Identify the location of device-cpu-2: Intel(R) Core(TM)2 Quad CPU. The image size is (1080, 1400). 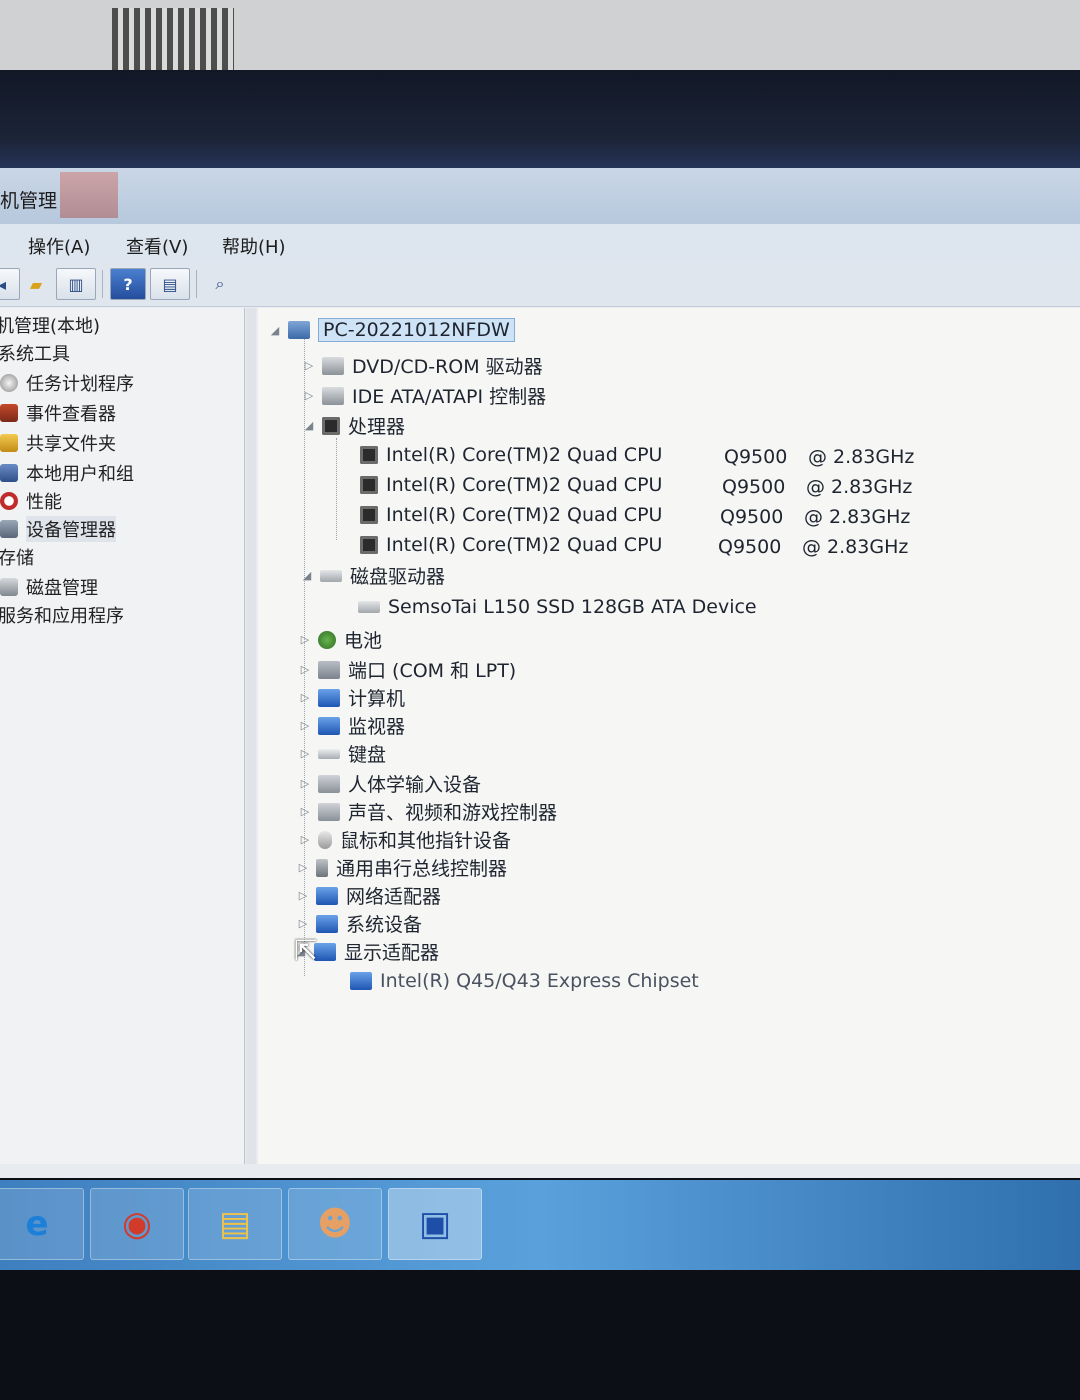
(508, 485).